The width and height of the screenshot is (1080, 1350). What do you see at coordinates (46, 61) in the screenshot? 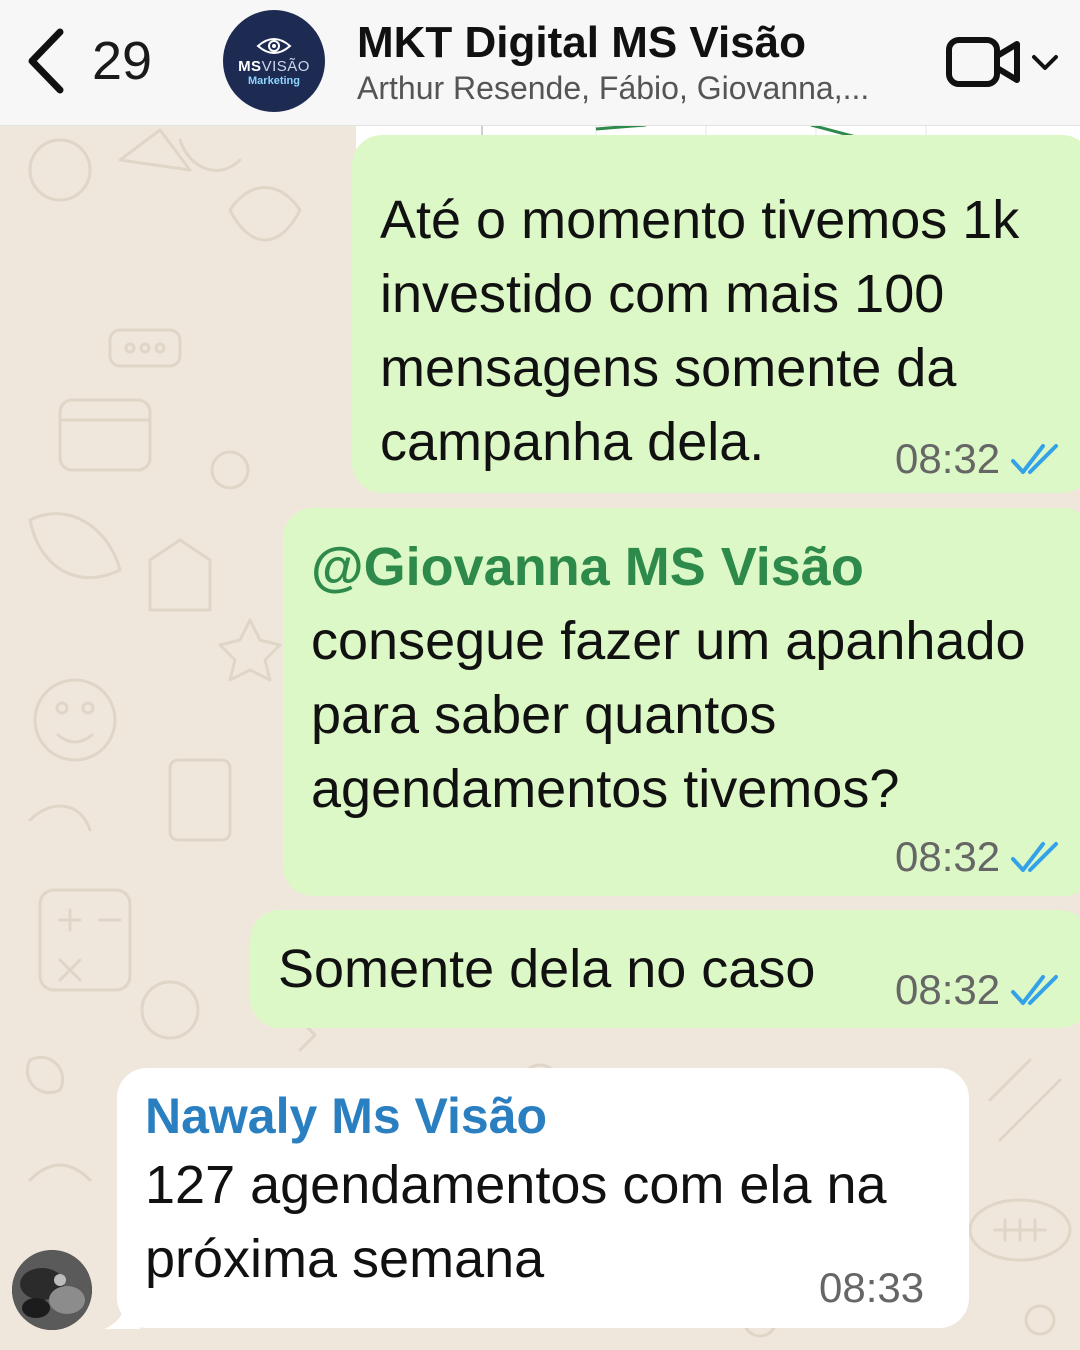
I see `chevron-left-icon` at bounding box center [46, 61].